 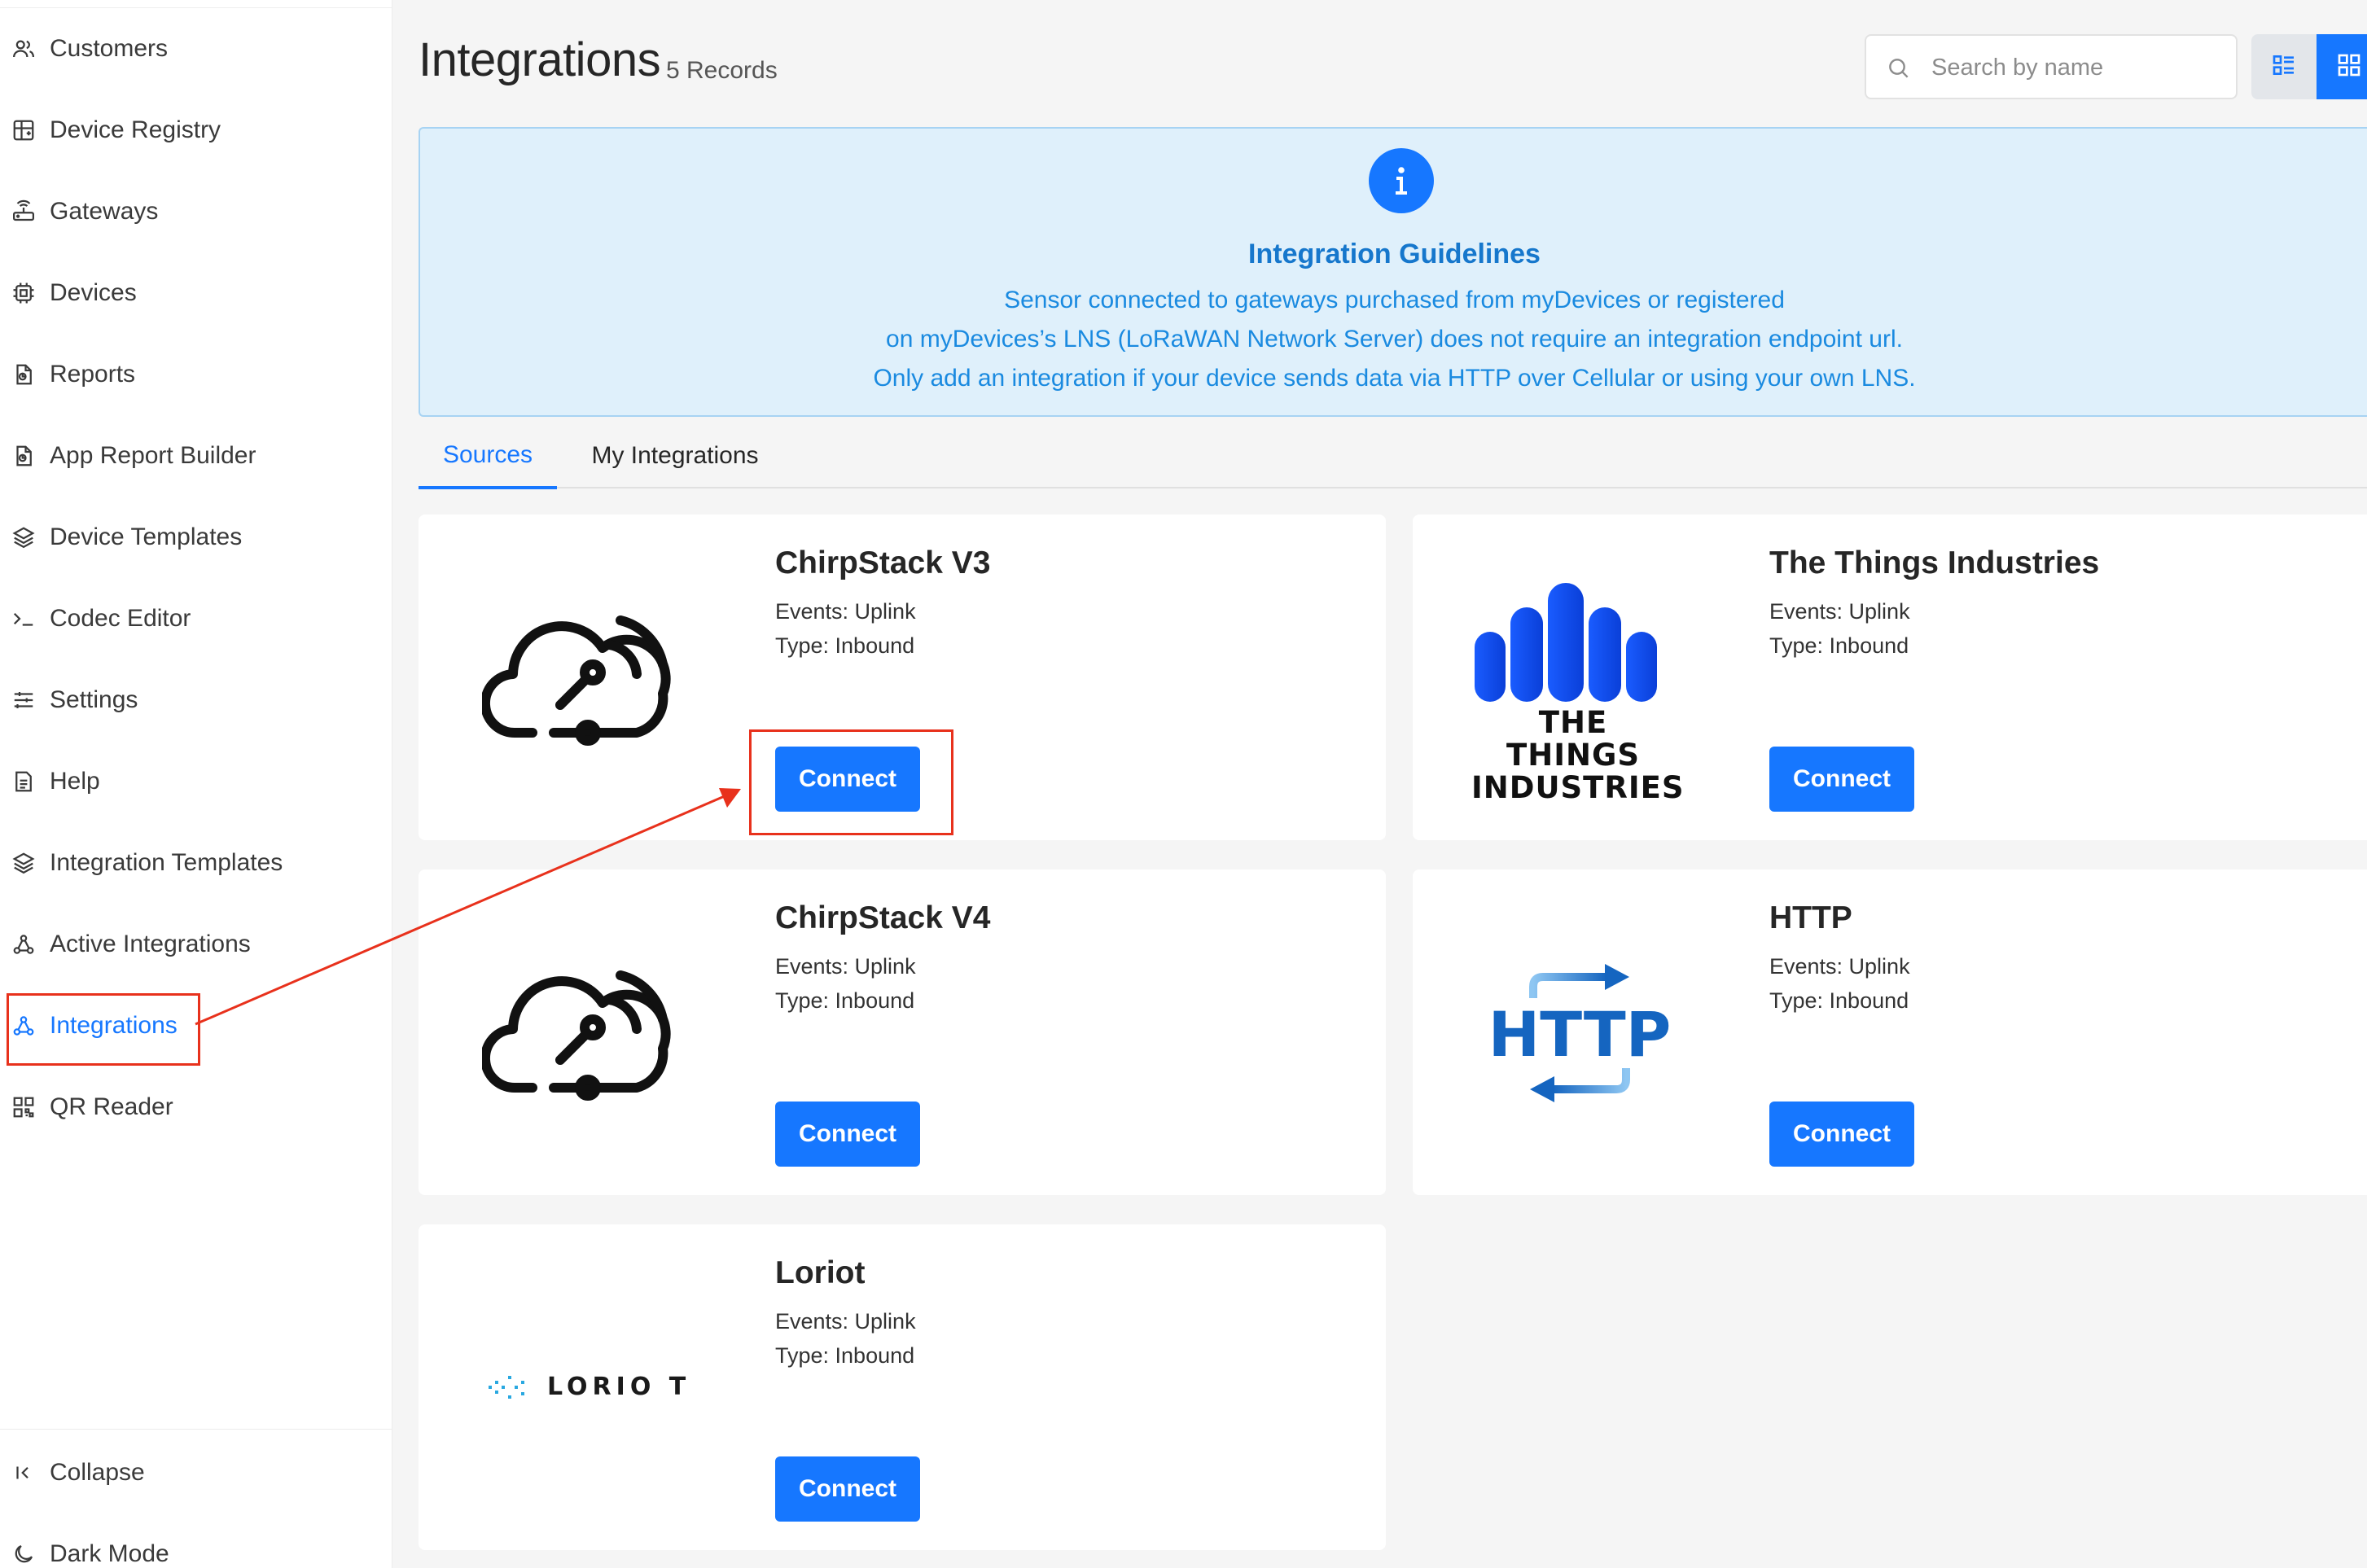 I want to click on registry-icon, so click(x=23, y=130).